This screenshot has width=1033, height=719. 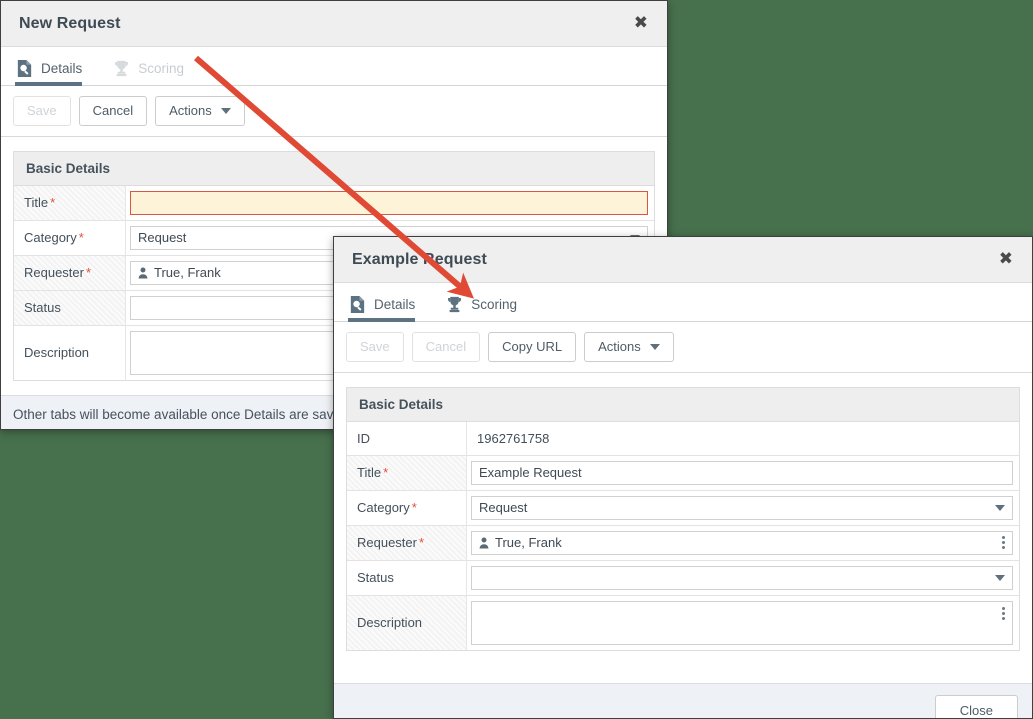 I want to click on field-value-title: Example Request, so click(x=743, y=473).